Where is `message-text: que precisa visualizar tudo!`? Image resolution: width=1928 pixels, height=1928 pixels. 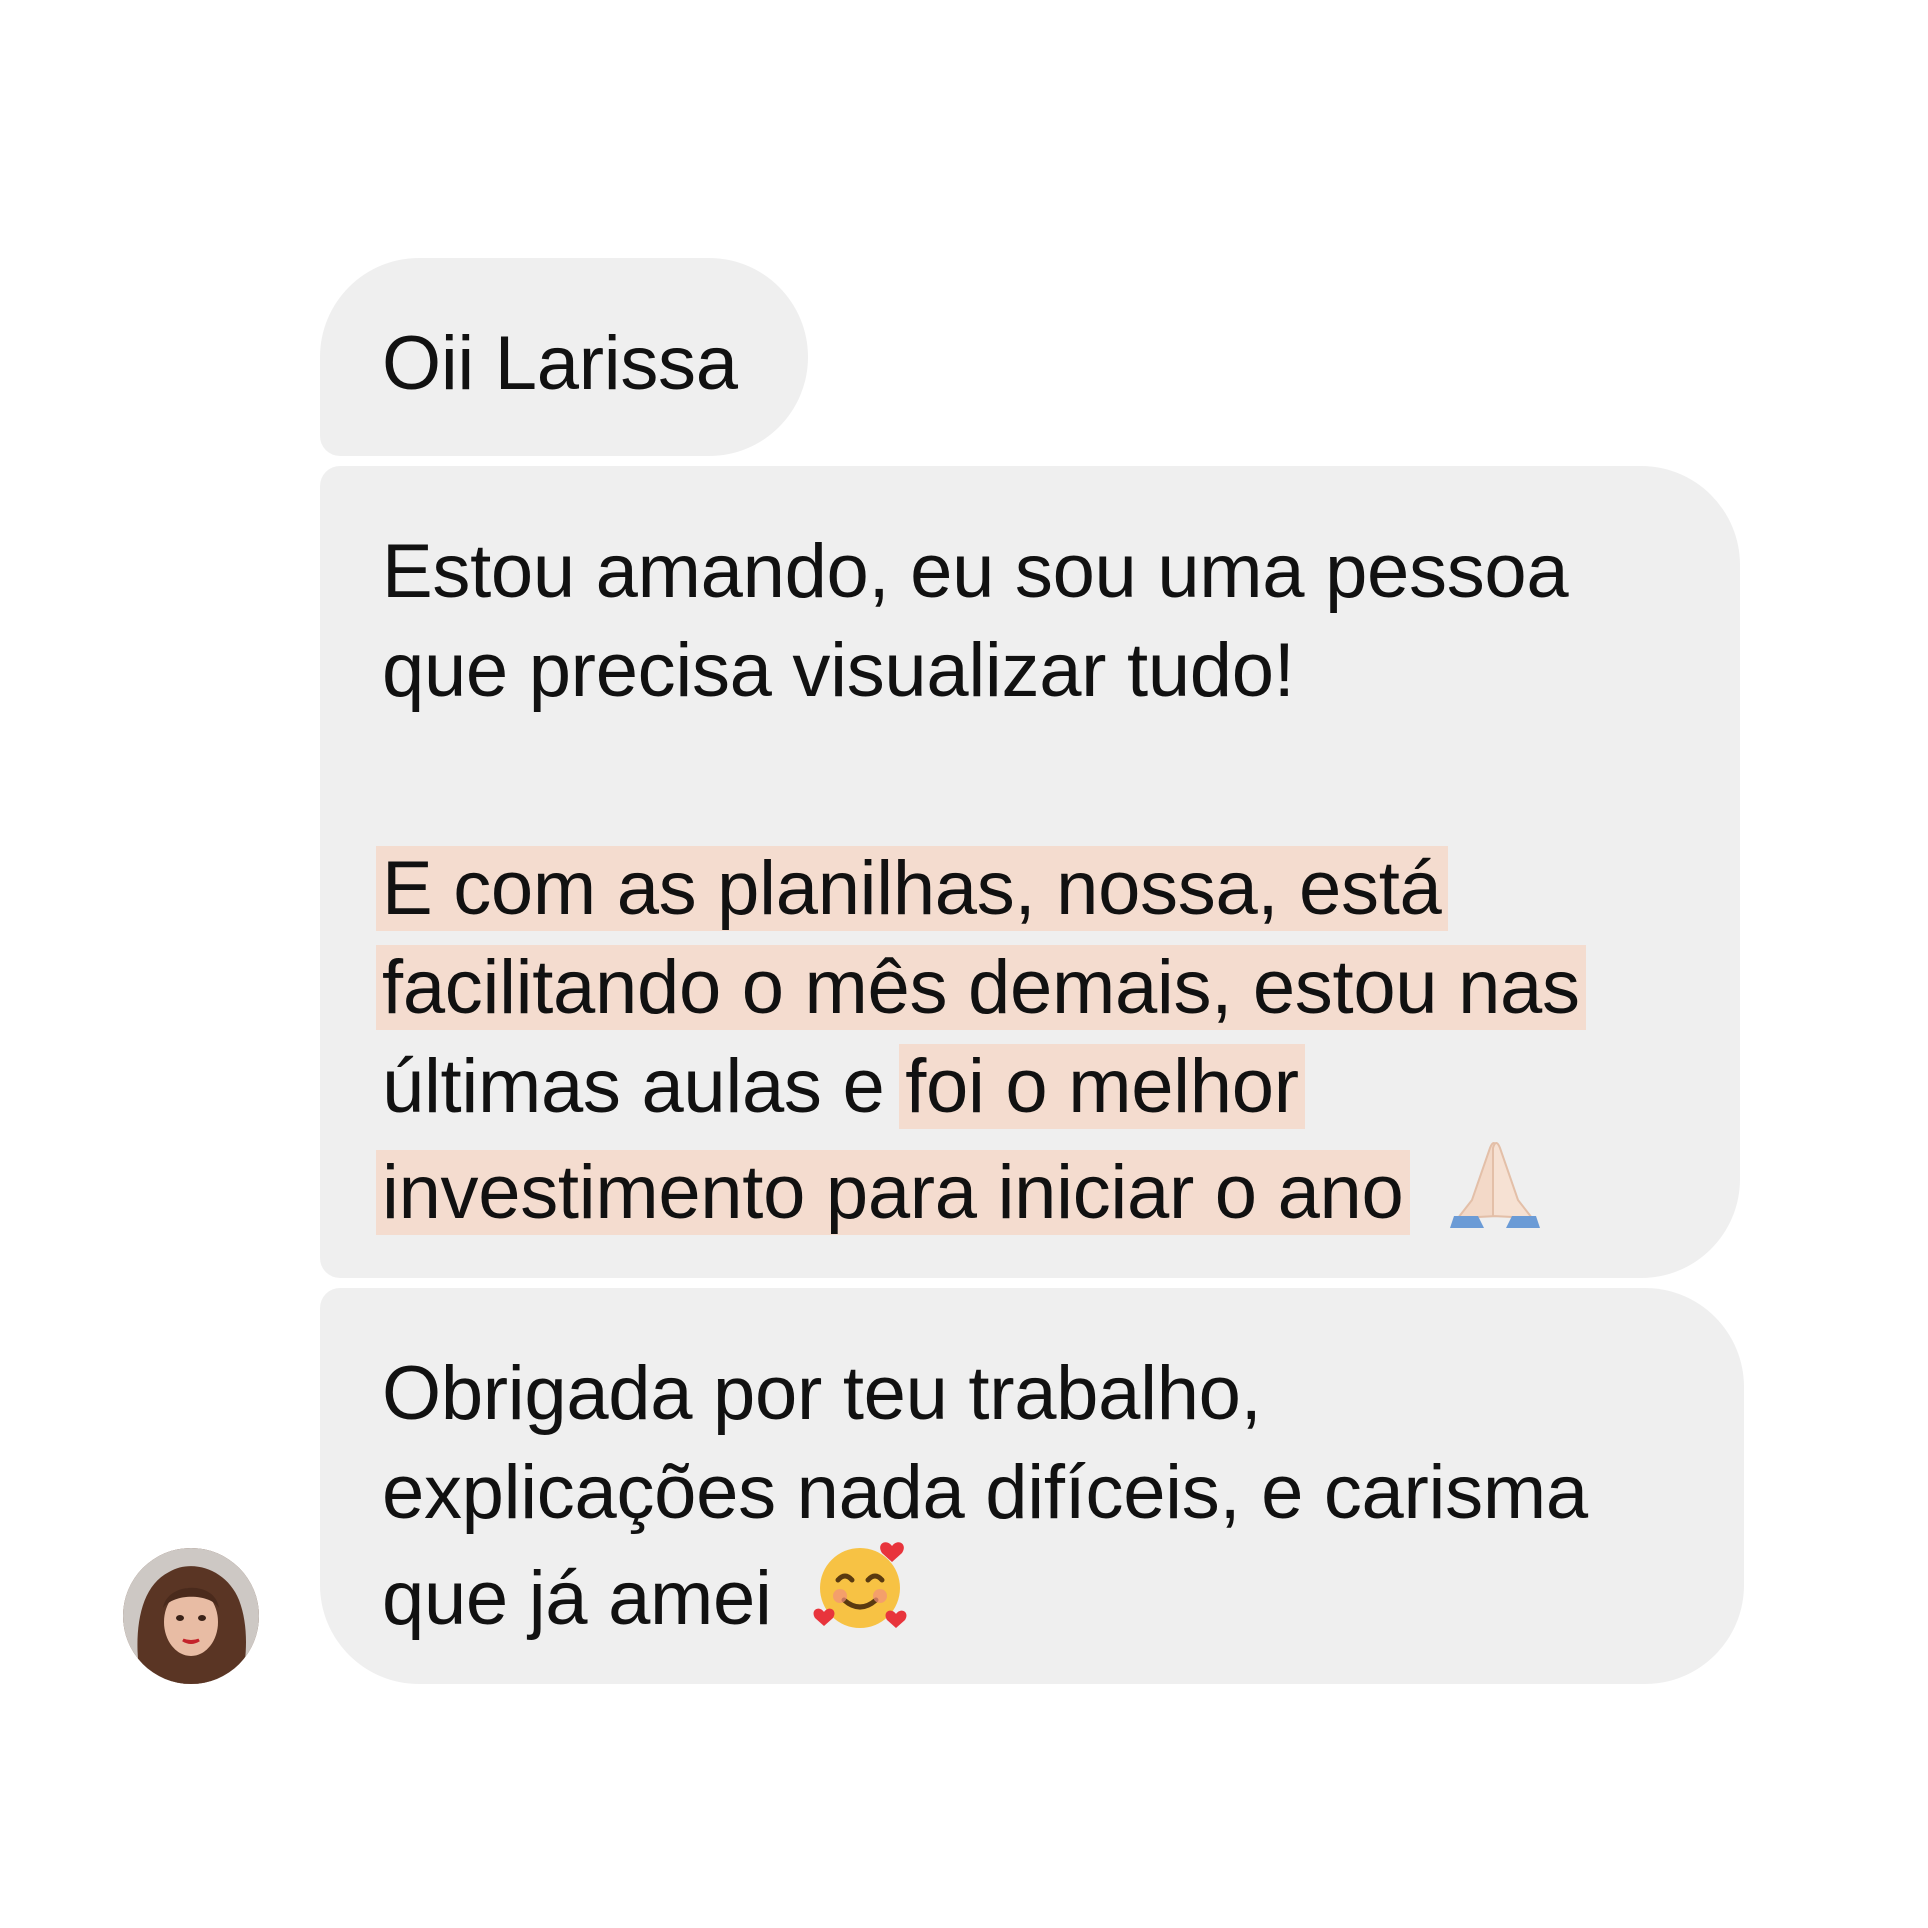 message-text: que precisa visualizar tudo! is located at coordinates (838, 670).